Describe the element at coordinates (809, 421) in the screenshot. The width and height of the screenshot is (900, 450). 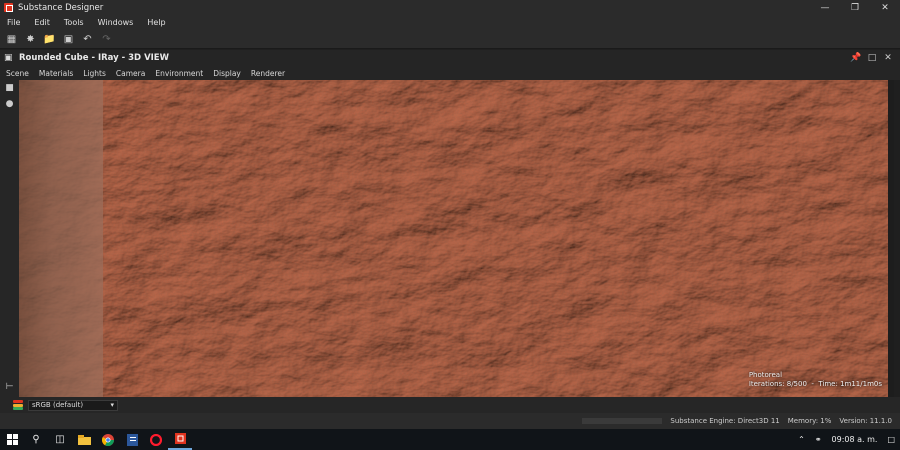
I see `memory-status: Memory: 1%` at that location.